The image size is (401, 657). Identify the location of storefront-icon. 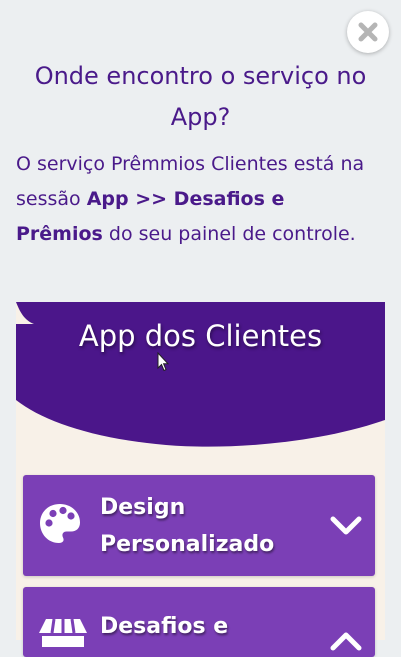
(63, 632).